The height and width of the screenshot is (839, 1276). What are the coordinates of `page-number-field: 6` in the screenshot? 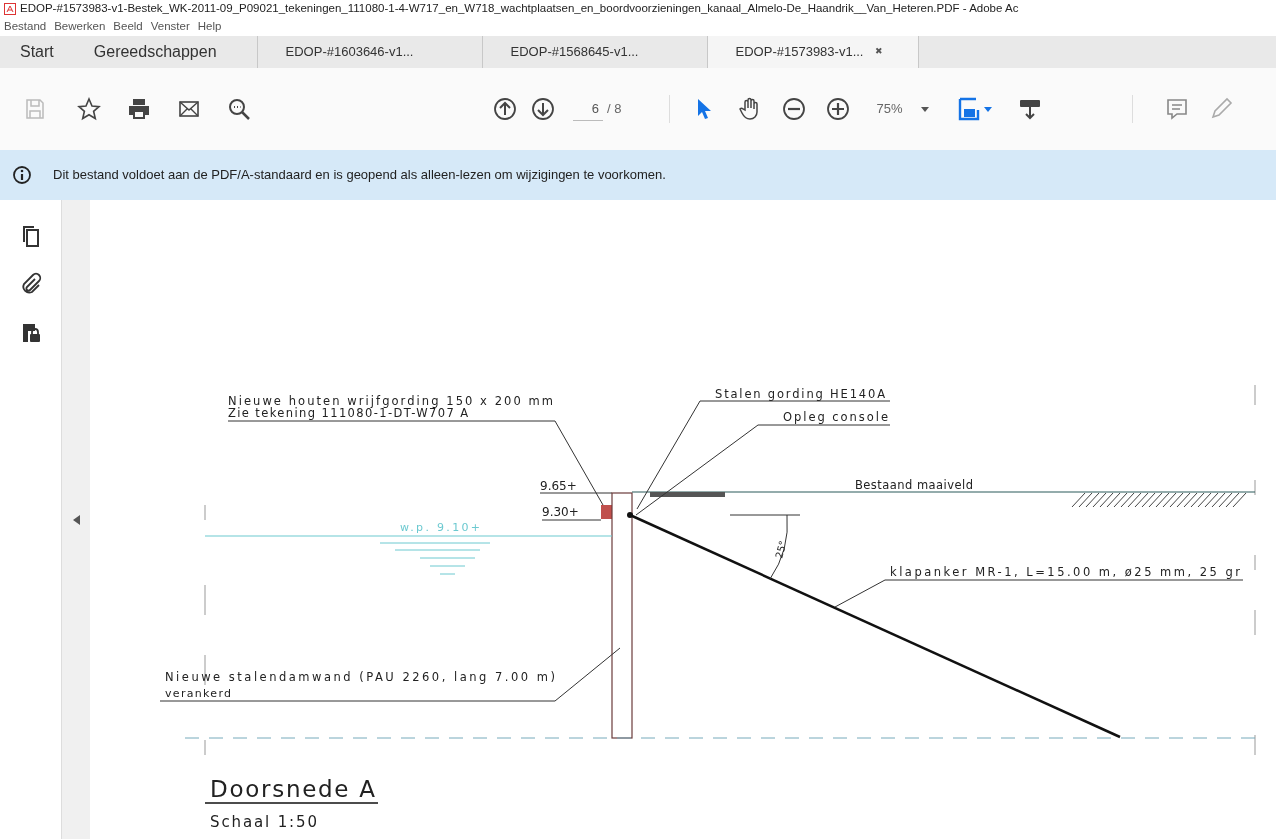 It's located at (588, 109).